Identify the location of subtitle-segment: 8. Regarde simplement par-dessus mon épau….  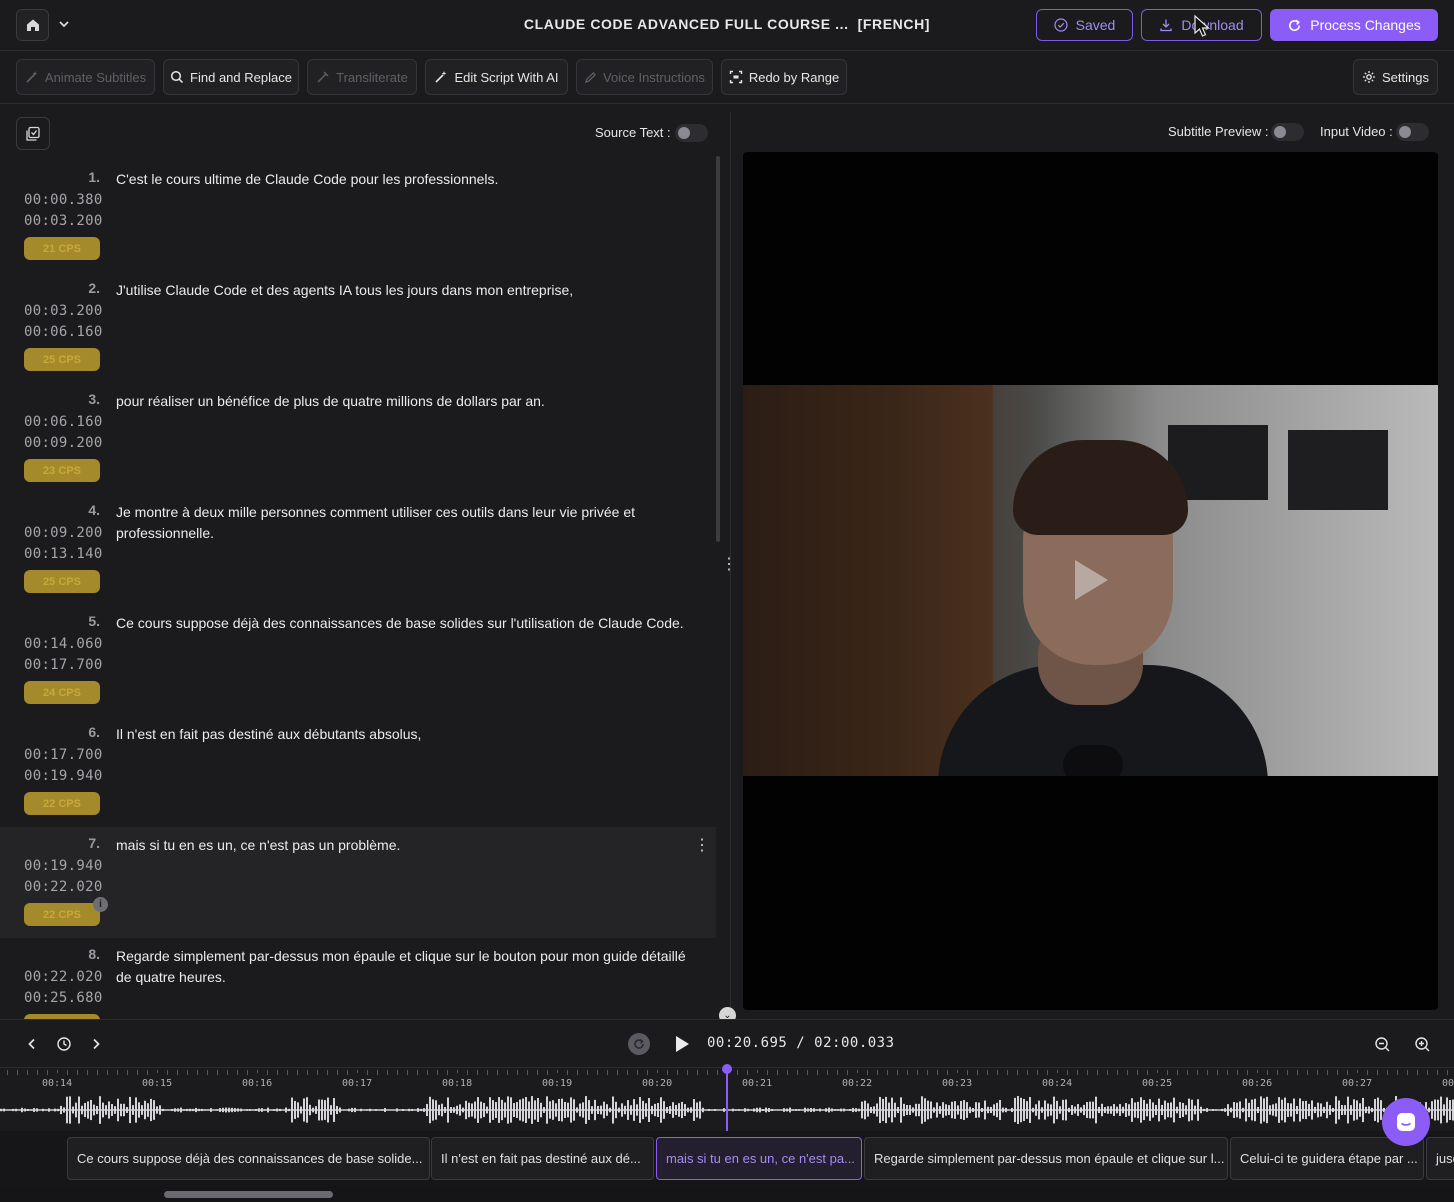
(358, 978).